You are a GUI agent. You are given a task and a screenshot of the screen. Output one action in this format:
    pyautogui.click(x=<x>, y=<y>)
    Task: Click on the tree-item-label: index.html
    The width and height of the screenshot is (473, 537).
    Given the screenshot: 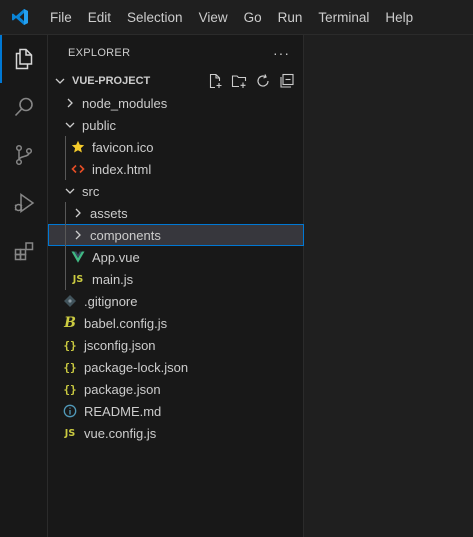 What is the action you would take?
    pyautogui.click(x=122, y=169)
    